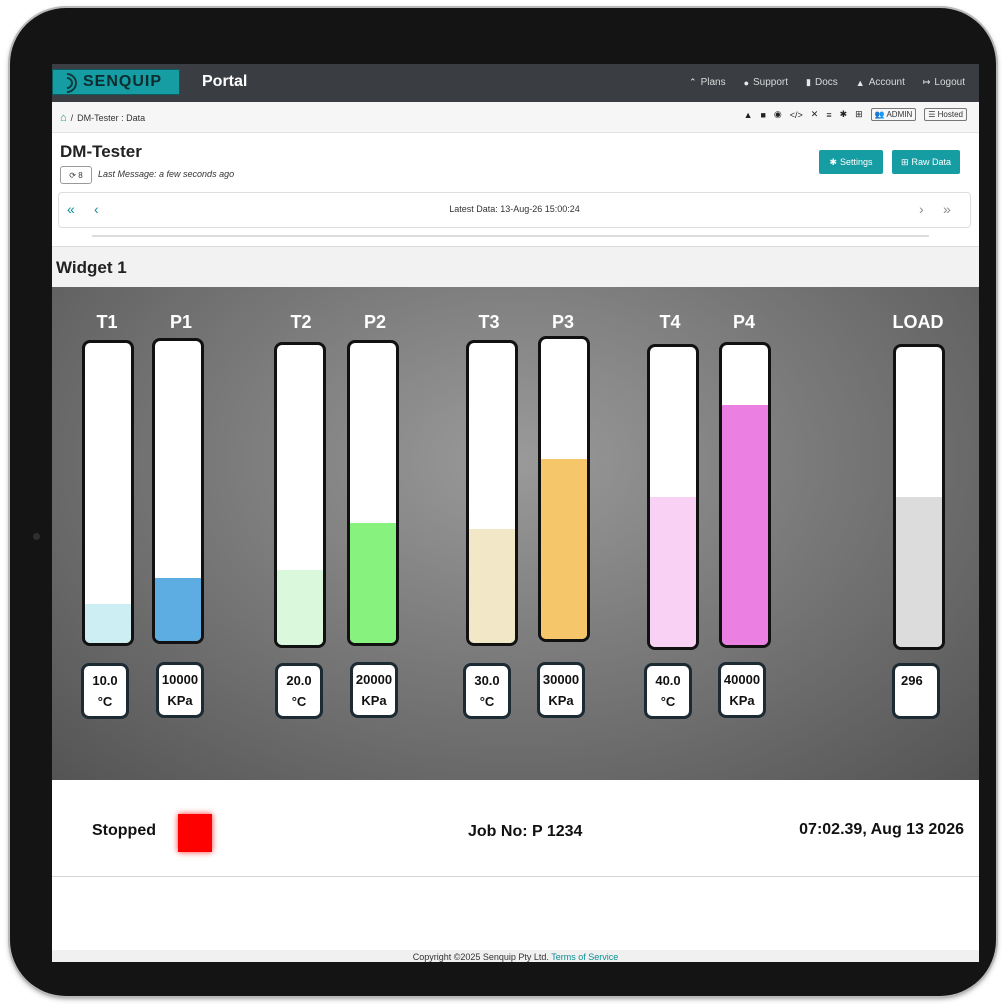 This screenshot has width=1004, height=1004. I want to click on code-icon: </>, so click(796, 115).